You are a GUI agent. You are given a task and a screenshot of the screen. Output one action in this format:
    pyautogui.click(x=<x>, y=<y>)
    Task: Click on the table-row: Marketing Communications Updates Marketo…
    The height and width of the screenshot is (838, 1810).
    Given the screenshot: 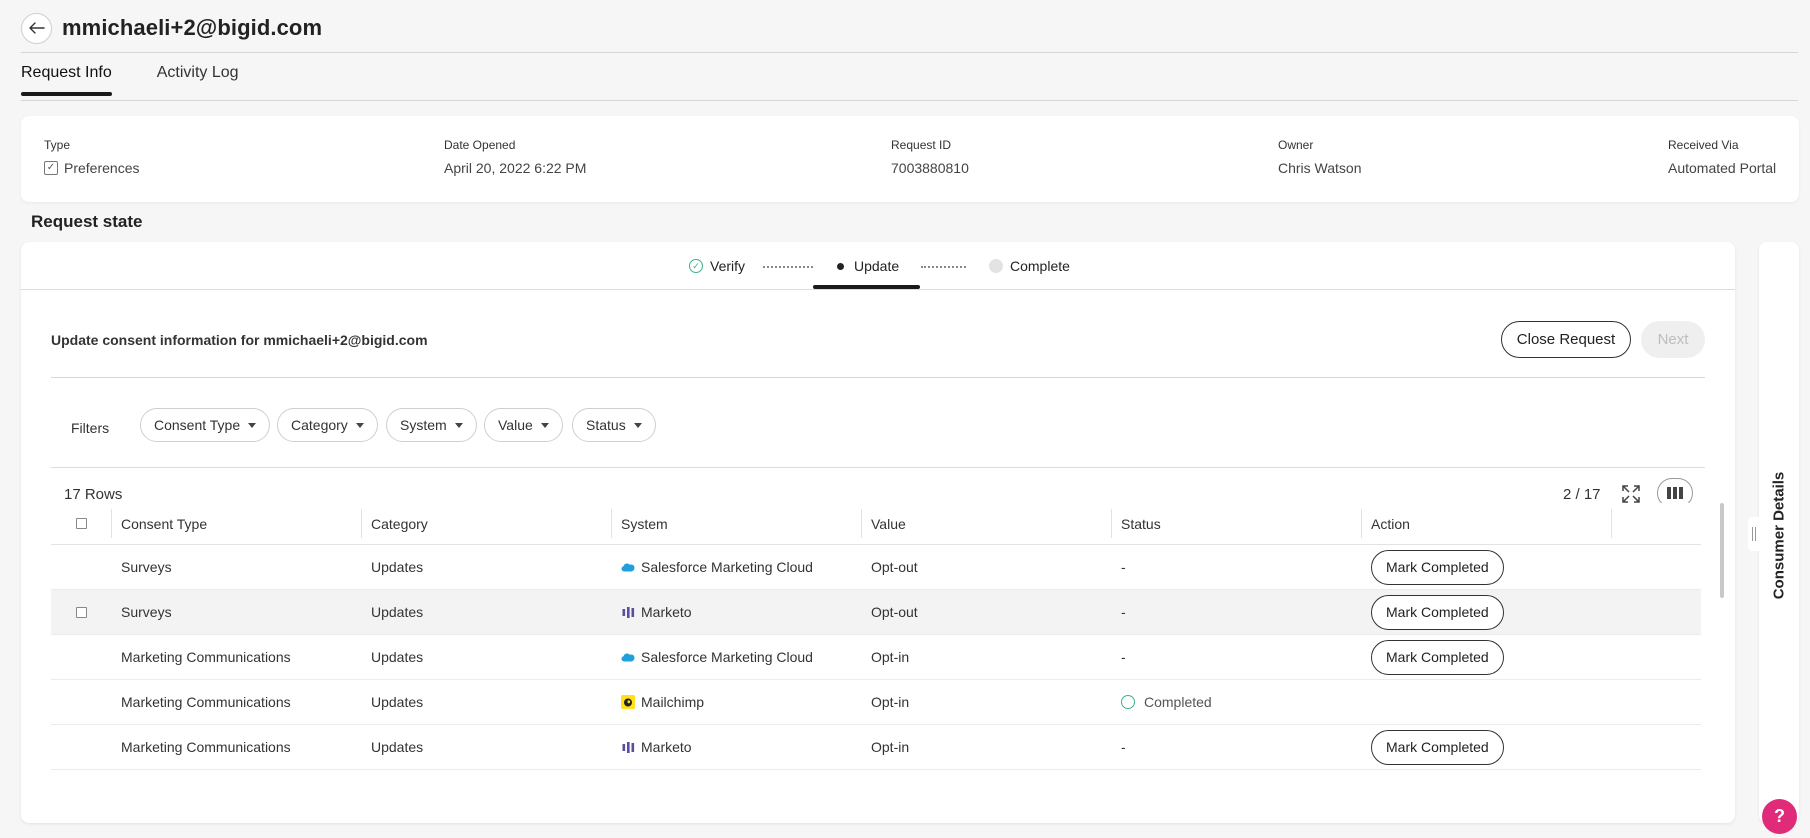 What is the action you would take?
    pyautogui.click(x=876, y=747)
    